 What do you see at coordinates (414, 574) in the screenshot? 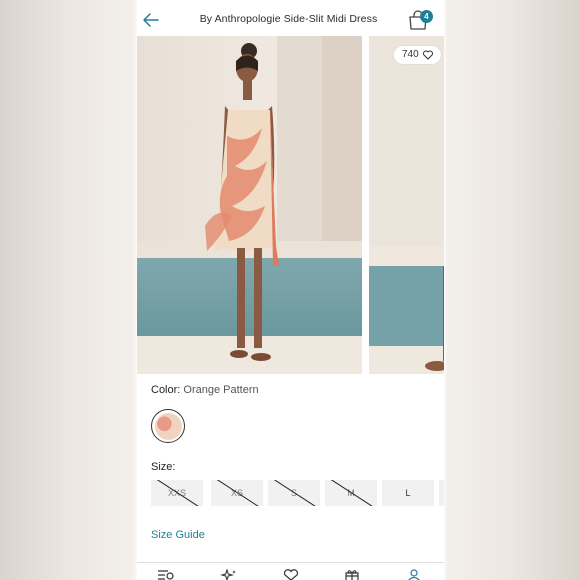
I see `profile-icon` at bounding box center [414, 574].